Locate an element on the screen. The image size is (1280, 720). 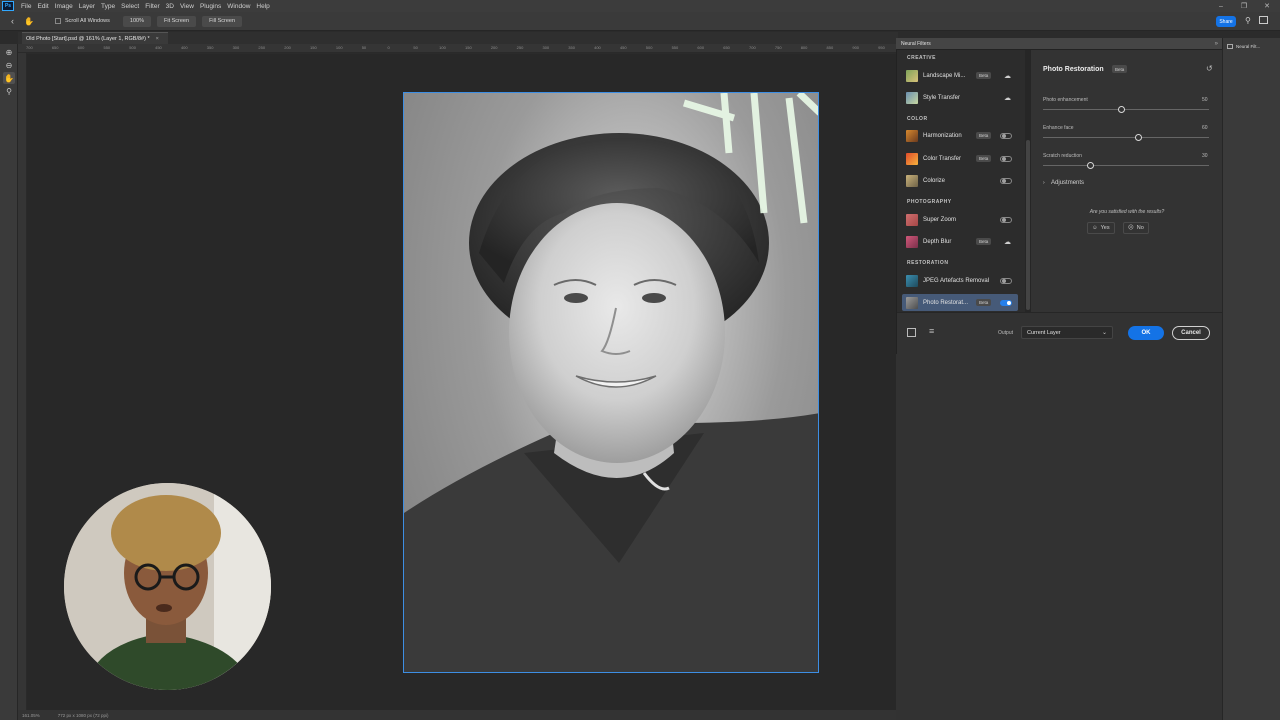
restore-icon: ❐ is located at coordinates (1244, 6).